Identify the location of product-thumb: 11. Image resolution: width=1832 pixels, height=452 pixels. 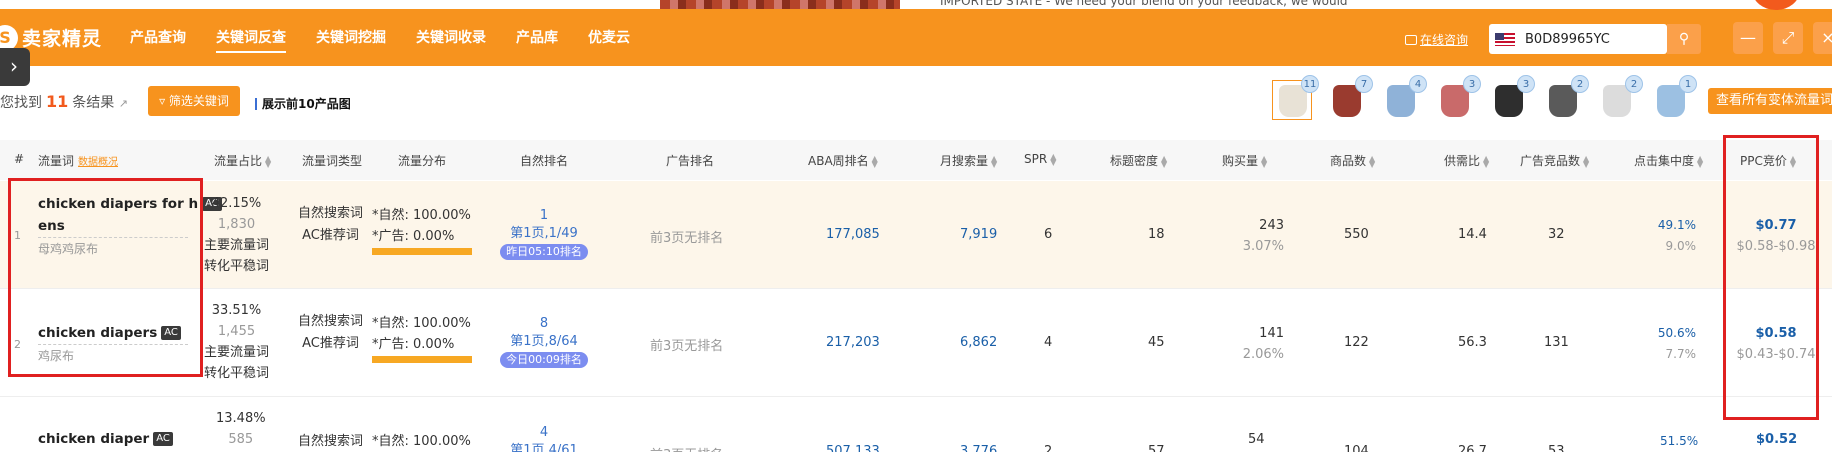
(1295, 97).